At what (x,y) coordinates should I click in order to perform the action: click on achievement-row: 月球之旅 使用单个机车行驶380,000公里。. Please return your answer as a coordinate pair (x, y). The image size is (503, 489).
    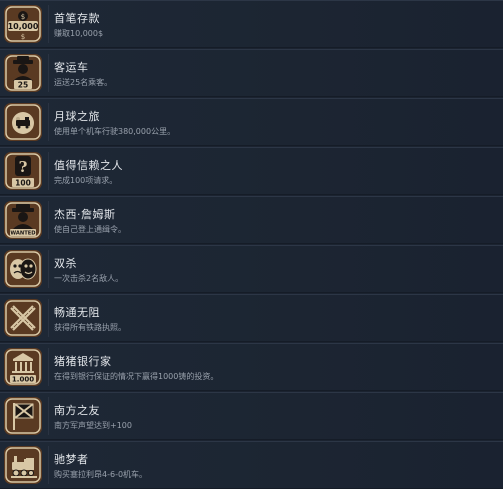
    Looking at the image, I should click on (251, 122).